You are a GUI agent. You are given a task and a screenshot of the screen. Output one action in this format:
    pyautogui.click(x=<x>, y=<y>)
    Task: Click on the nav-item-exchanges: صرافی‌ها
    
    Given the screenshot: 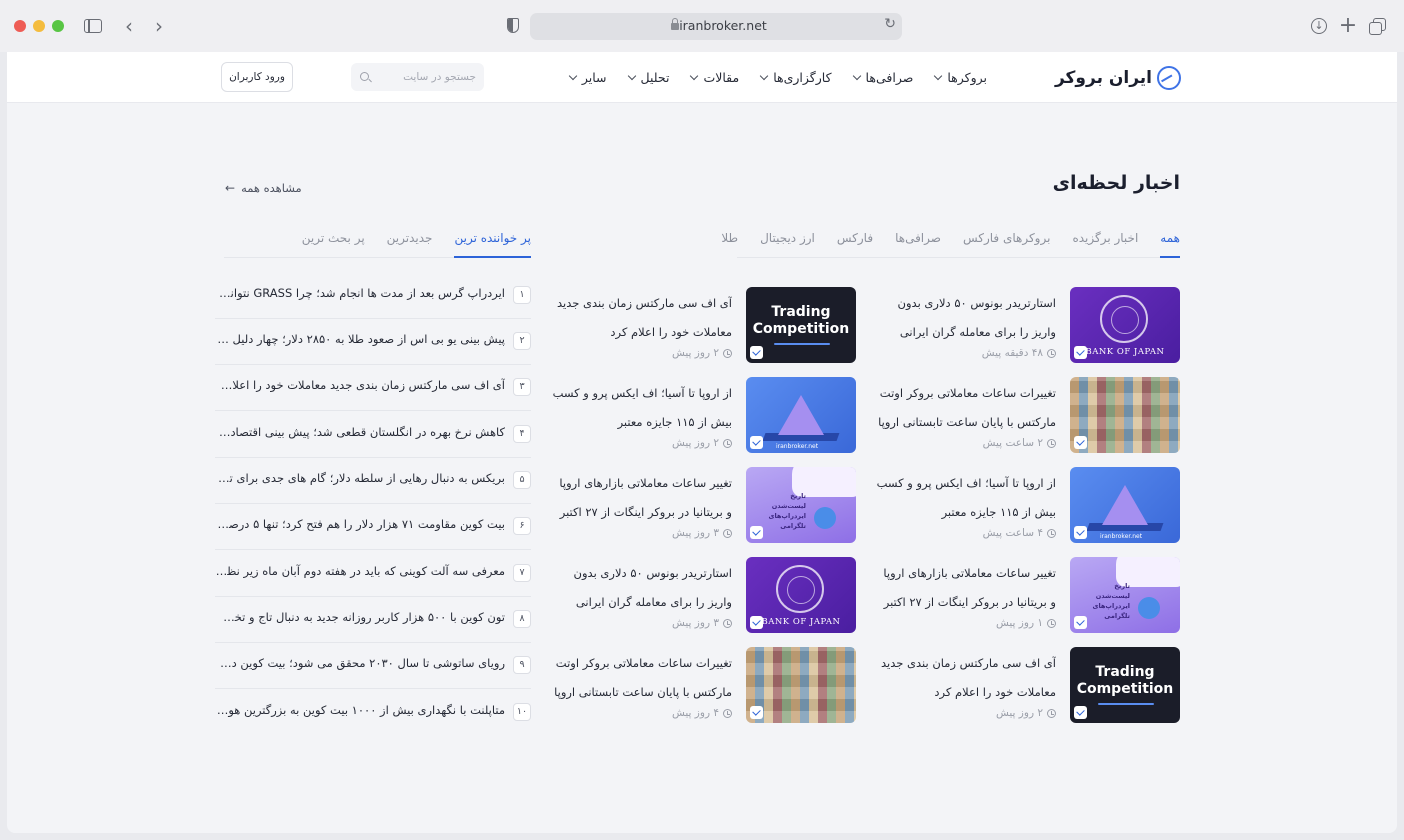 What is the action you would take?
    pyautogui.click(x=883, y=77)
    